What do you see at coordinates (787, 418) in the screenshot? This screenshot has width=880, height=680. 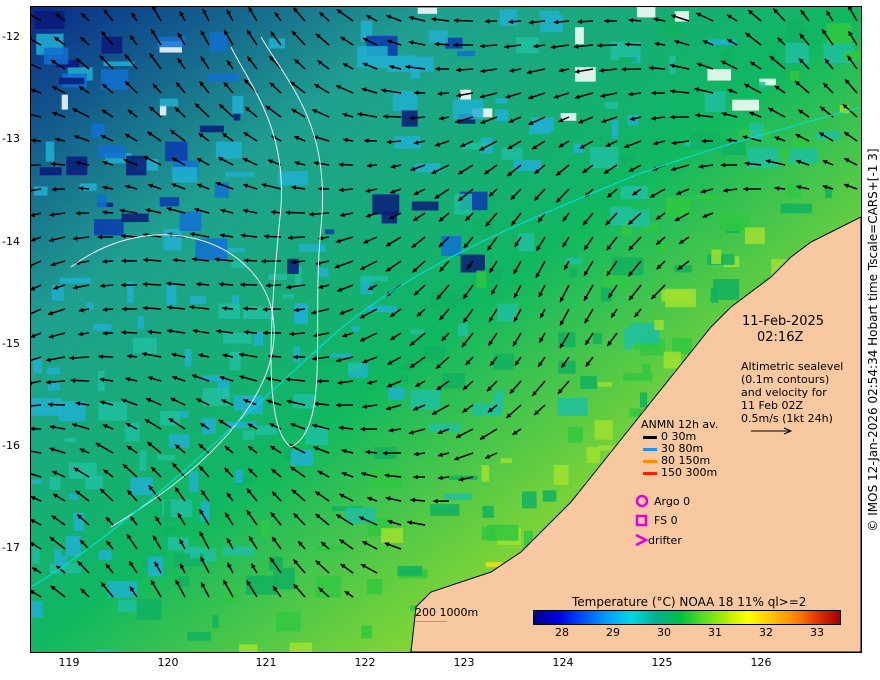 I see `description-line: 0.5m/s (1kt 24h)` at bounding box center [787, 418].